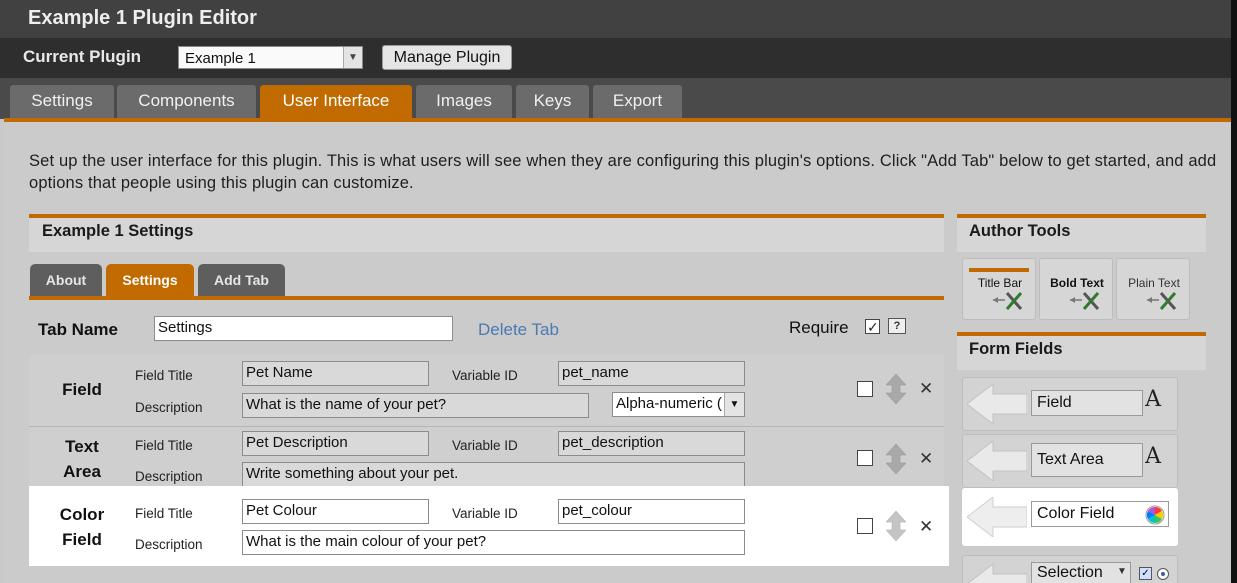  I want to click on variable-id-input: pet_colour, so click(651, 511).